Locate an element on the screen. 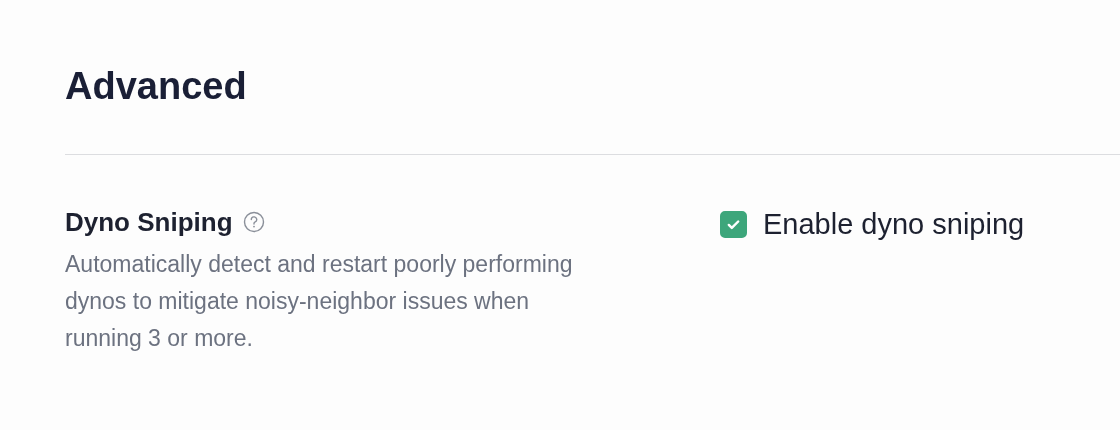 The height and width of the screenshot is (430, 1120). setting-description: Automatically detect and restart poorly performing dynos to mitigate noisy-neighbor issues when running 3 or more. is located at coordinates (319, 301).